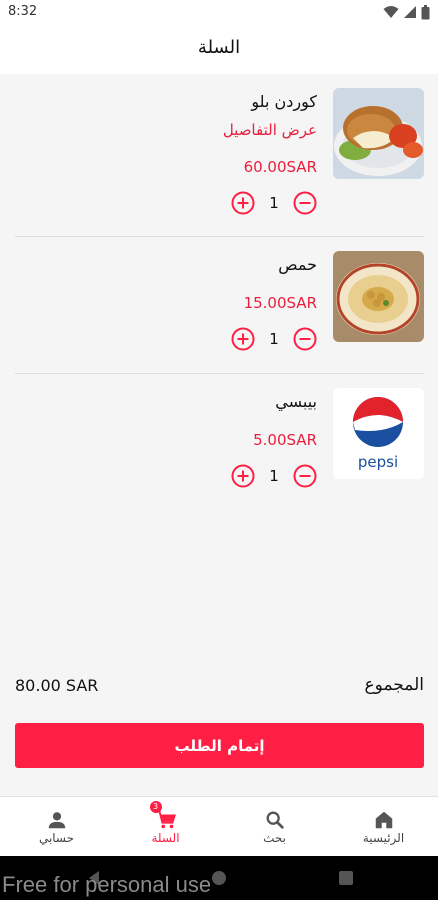 This screenshot has height=900, width=438. What do you see at coordinates (378, 133) in the screenshot?
I see `cordon-bleu-image` at bounding box center [378, 133].